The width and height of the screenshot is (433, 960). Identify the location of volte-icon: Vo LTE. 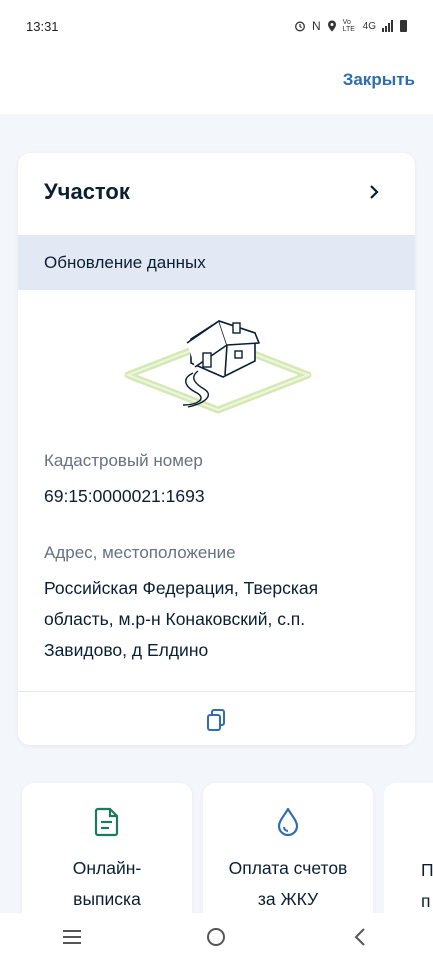
(348, 26).